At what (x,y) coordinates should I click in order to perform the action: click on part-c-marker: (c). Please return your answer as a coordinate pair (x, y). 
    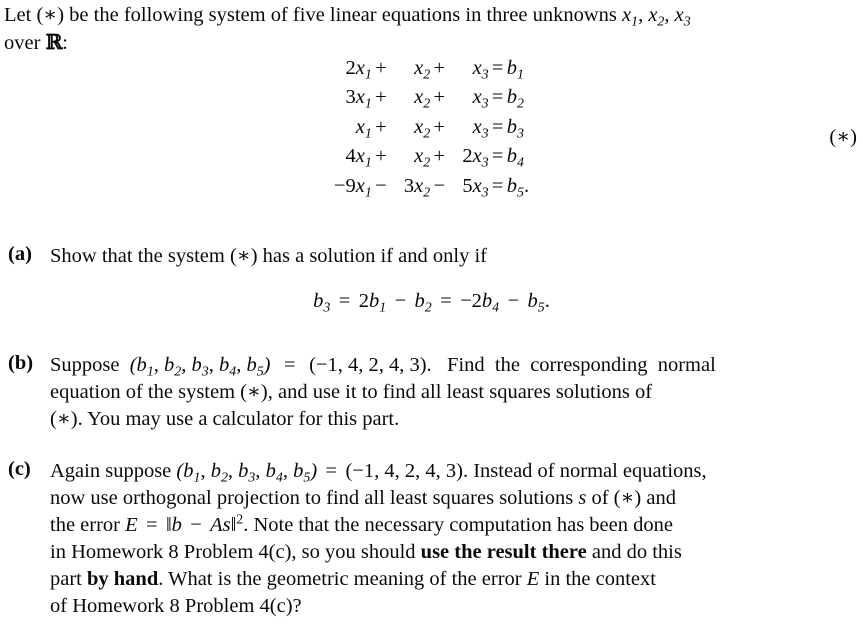
    Looking at the image, I should click on (19, 469).